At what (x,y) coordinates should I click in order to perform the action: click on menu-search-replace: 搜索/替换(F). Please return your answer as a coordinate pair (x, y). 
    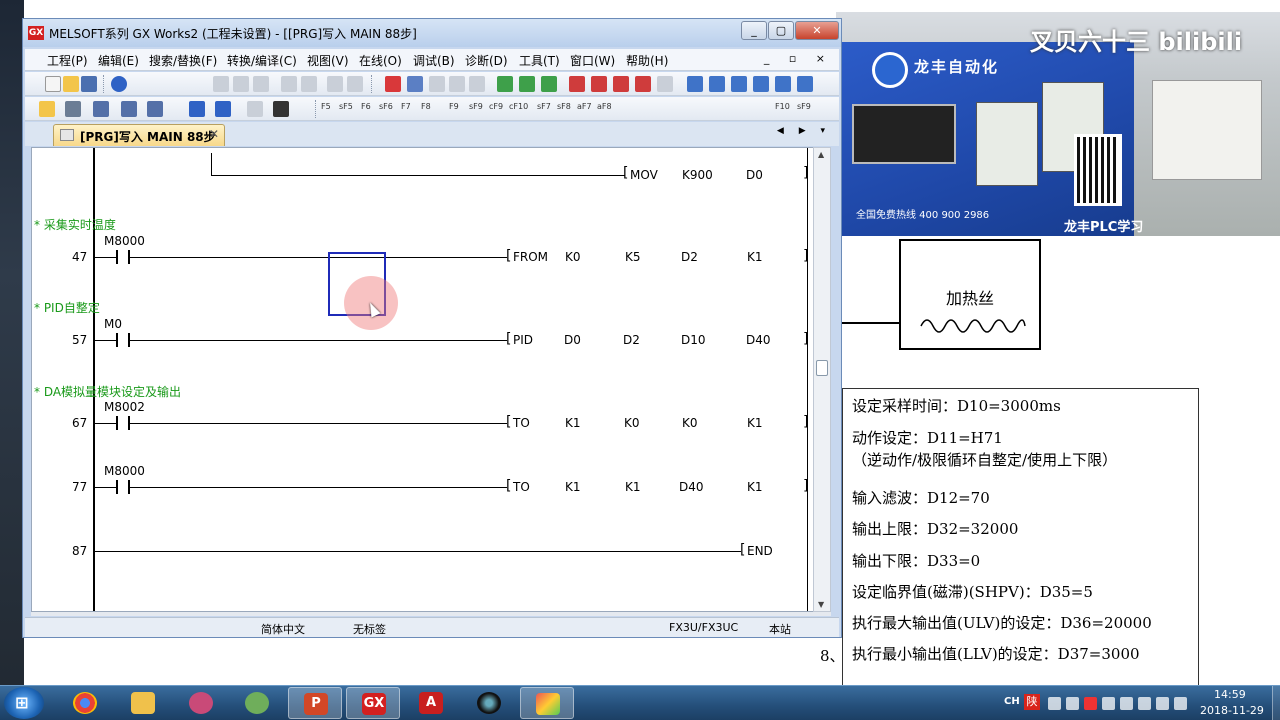
    Looking at the image, I should click on (183, 60).